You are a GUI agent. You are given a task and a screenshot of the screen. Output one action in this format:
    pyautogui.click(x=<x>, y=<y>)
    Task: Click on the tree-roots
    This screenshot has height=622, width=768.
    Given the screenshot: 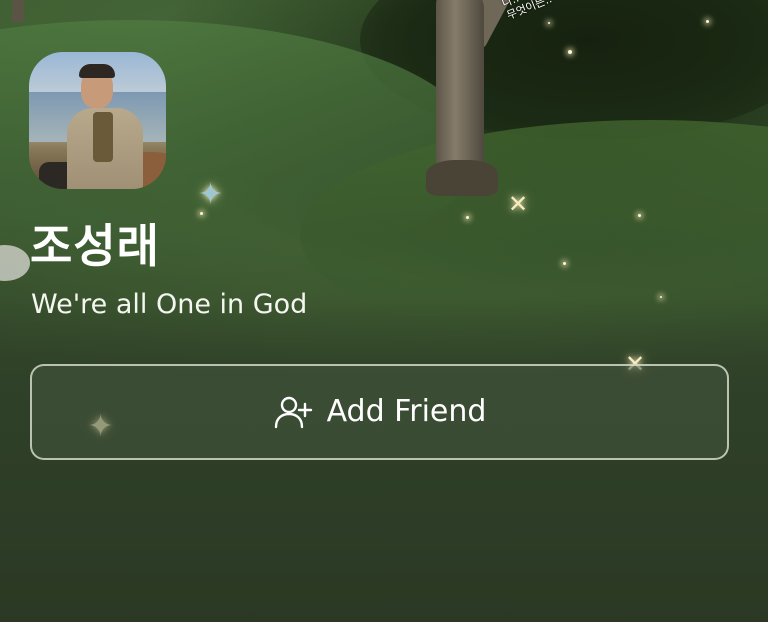 What is the action you would take?
    pyautogui.click(x=462, y=178)
    